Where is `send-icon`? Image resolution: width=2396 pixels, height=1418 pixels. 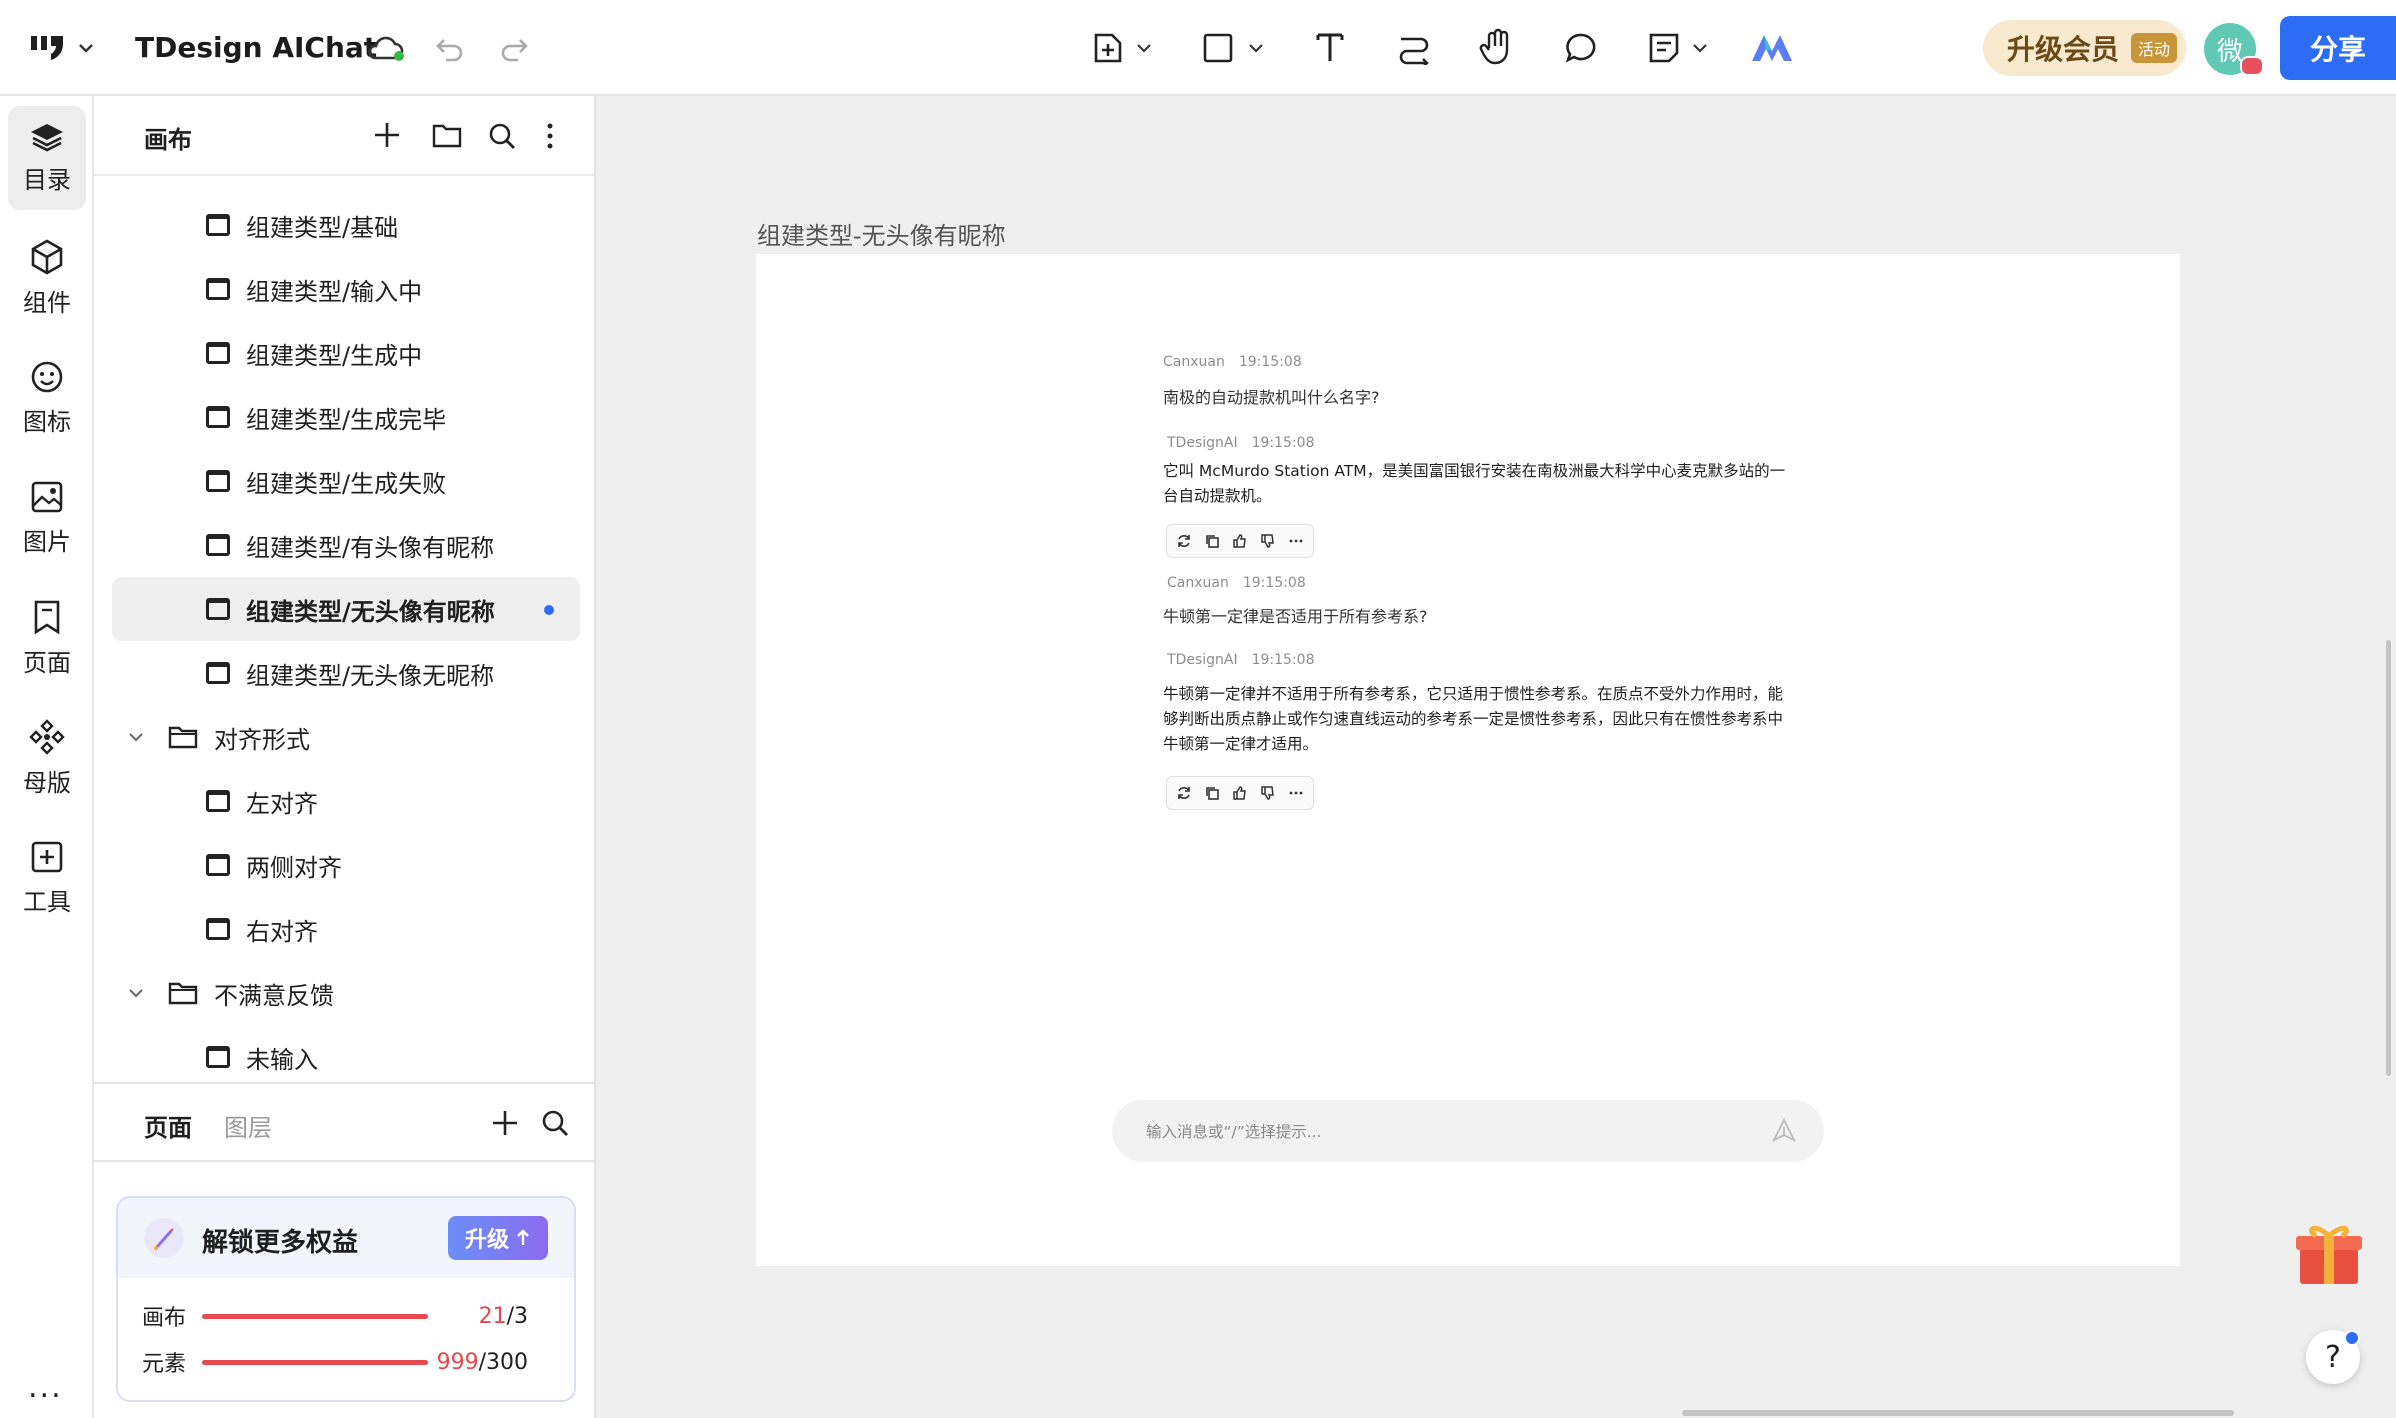
send-icon is located at coordinates (1784, 1130).